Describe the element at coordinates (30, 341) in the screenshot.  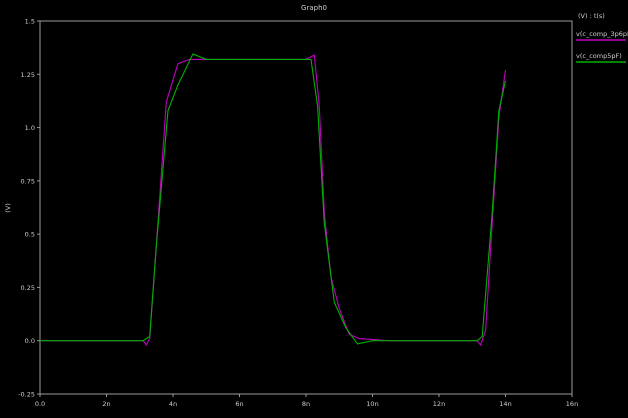
I see `y-tick-label: 0.0` at that location.